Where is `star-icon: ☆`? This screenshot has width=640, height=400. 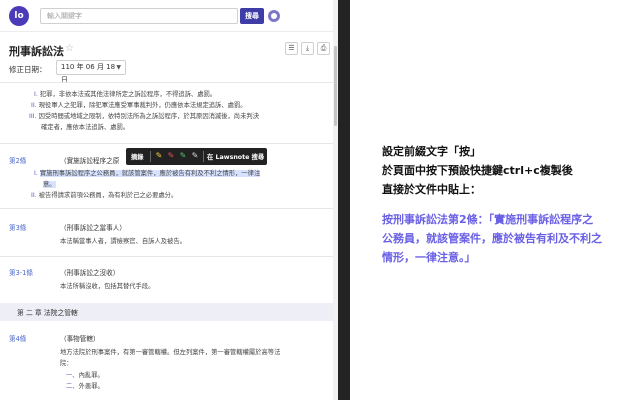
star-icon: ☆ is located at coordinates (69, 48).